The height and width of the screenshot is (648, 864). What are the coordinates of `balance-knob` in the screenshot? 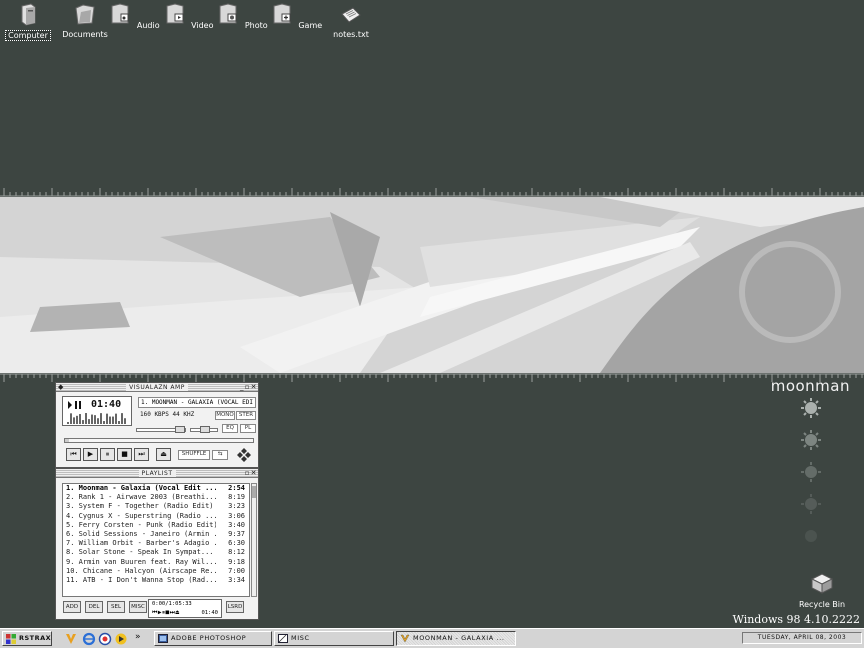 It's located at (205, 429).